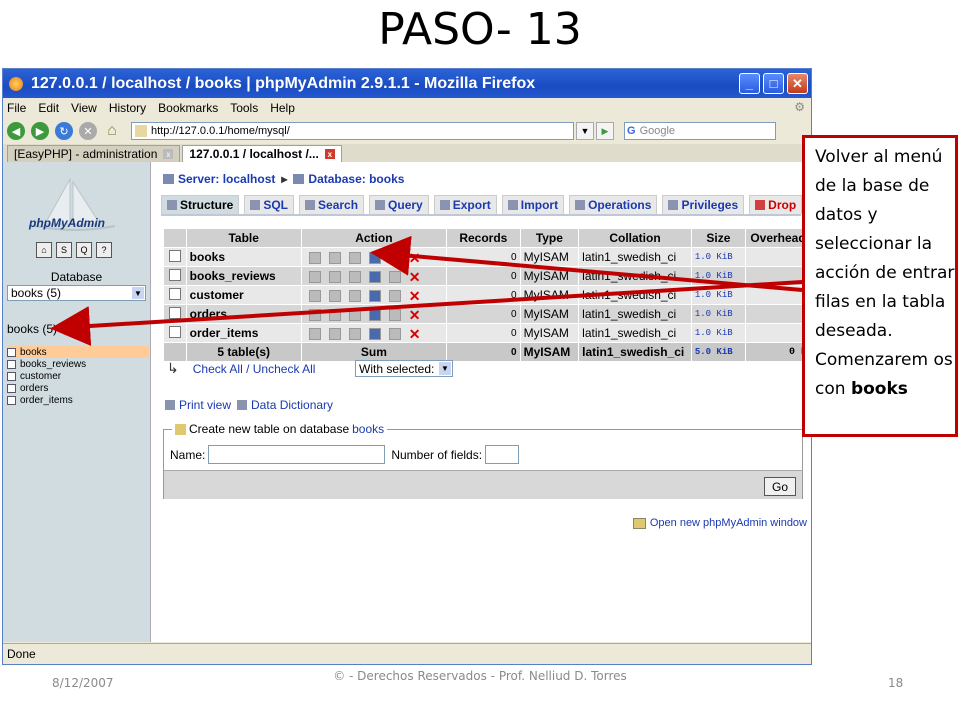  I want to click on row-table-name: order_items, so click(243, 333).